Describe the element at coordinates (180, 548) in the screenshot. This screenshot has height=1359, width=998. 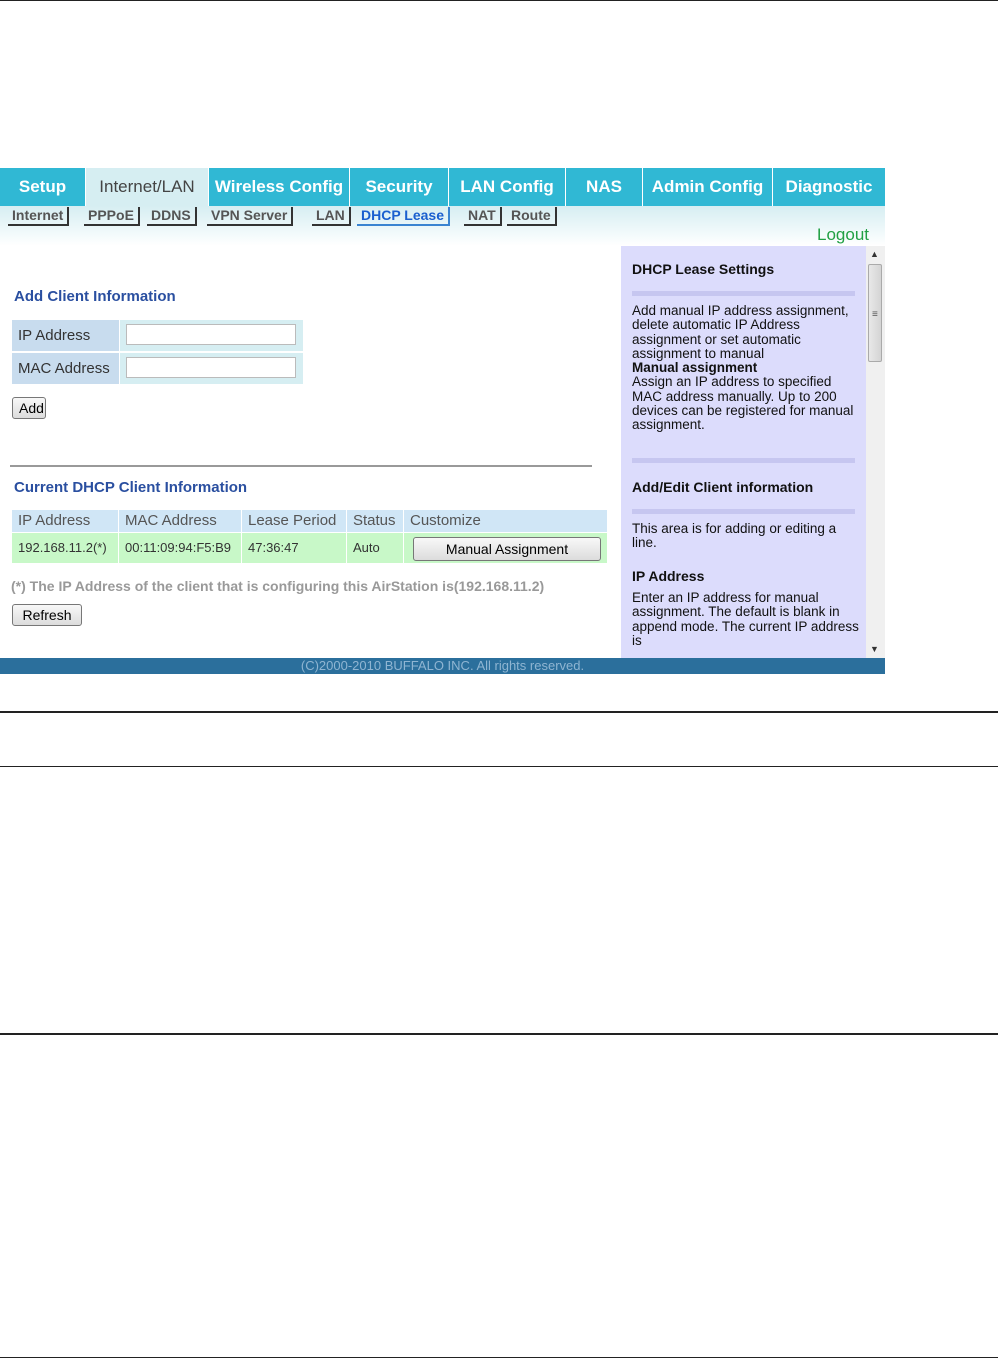
I see `row-mac: 00:11:09:94:F5:B9` at that location.